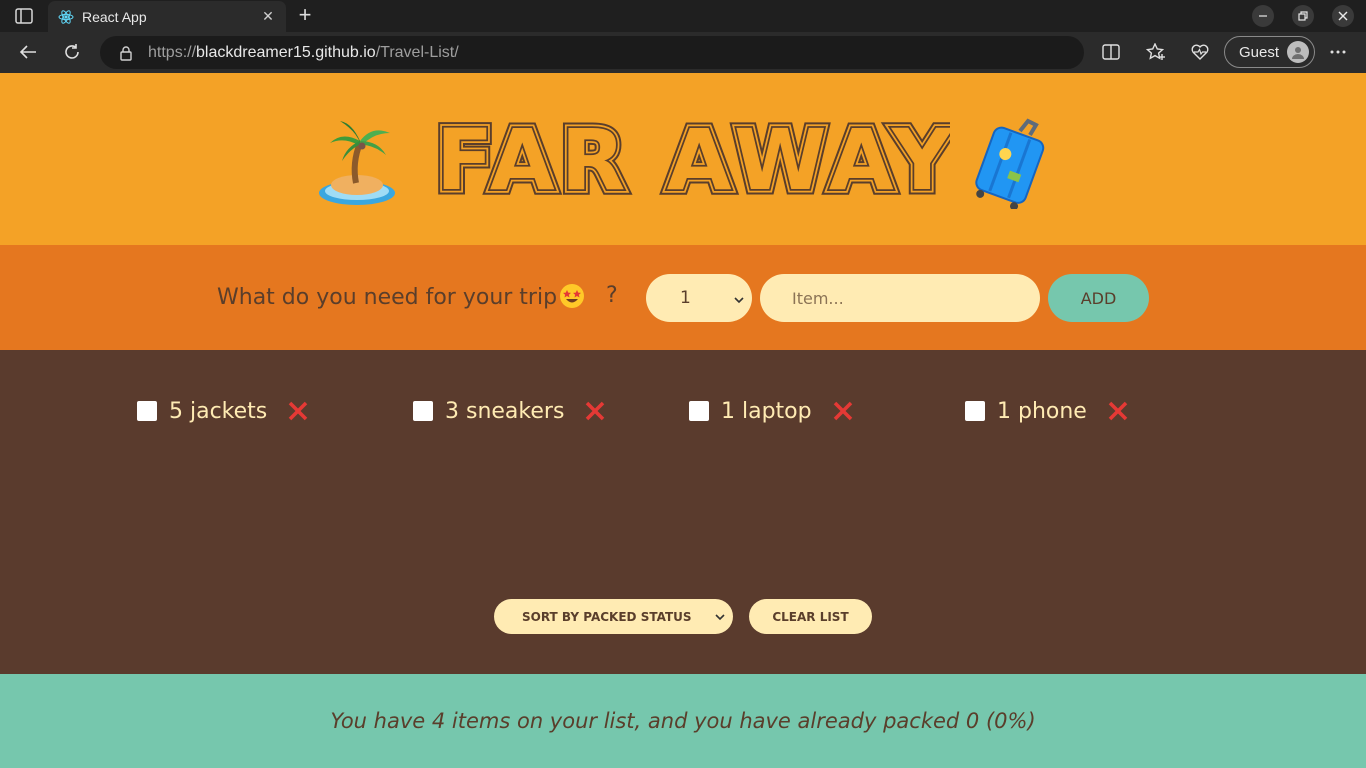 This screenshot has height=768, width=1366. I want to click on form-question: What do you need for your trip, so click(401, 296).